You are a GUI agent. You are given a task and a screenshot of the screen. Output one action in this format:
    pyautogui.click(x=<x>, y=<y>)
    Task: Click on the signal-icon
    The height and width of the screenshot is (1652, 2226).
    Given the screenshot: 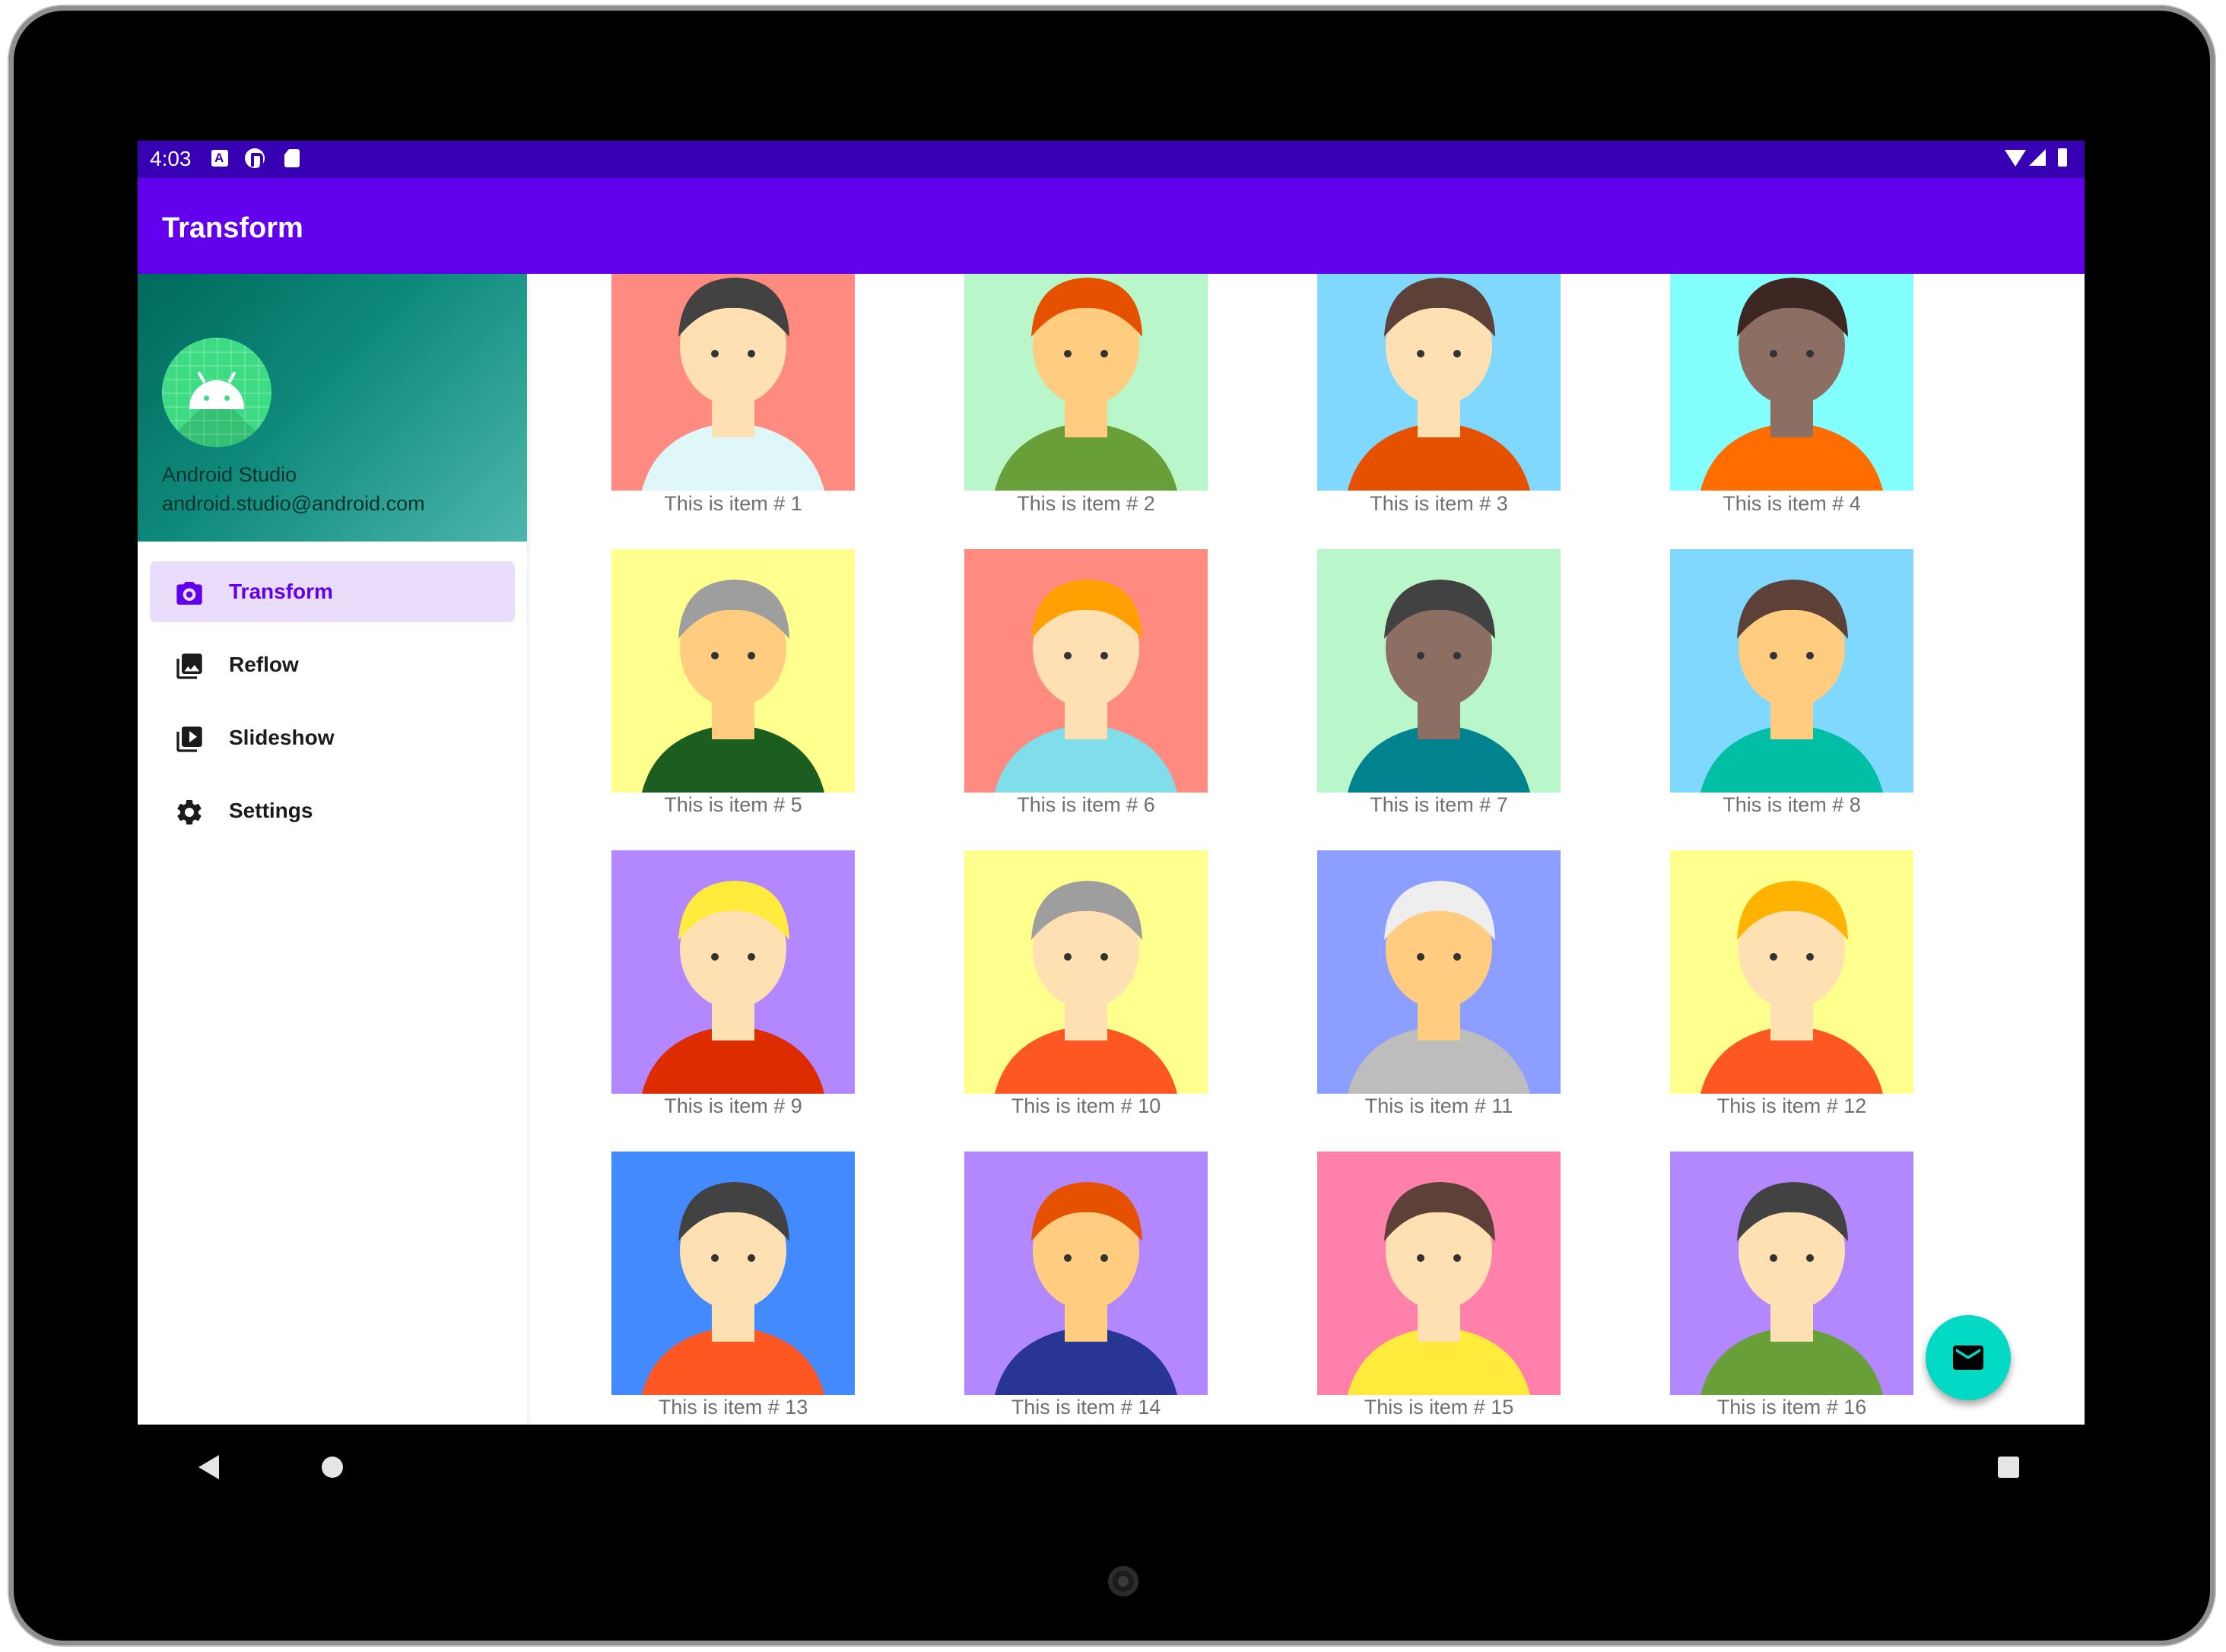 What is the action you would take?
    pyautogui.click(x=2038, y=157)
    